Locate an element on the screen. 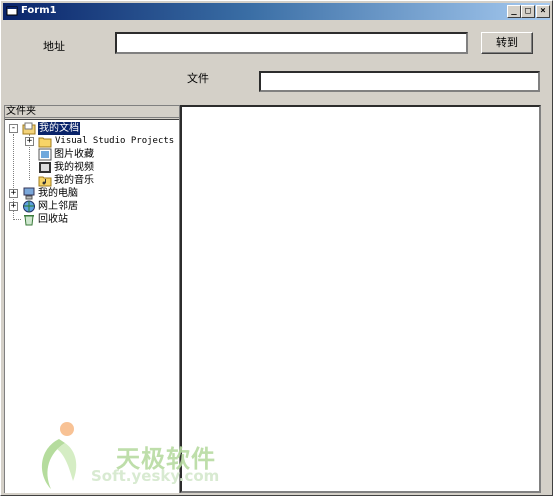  tree-node-my-computer: + 我的电脑 is located at coordinates (69, 193).